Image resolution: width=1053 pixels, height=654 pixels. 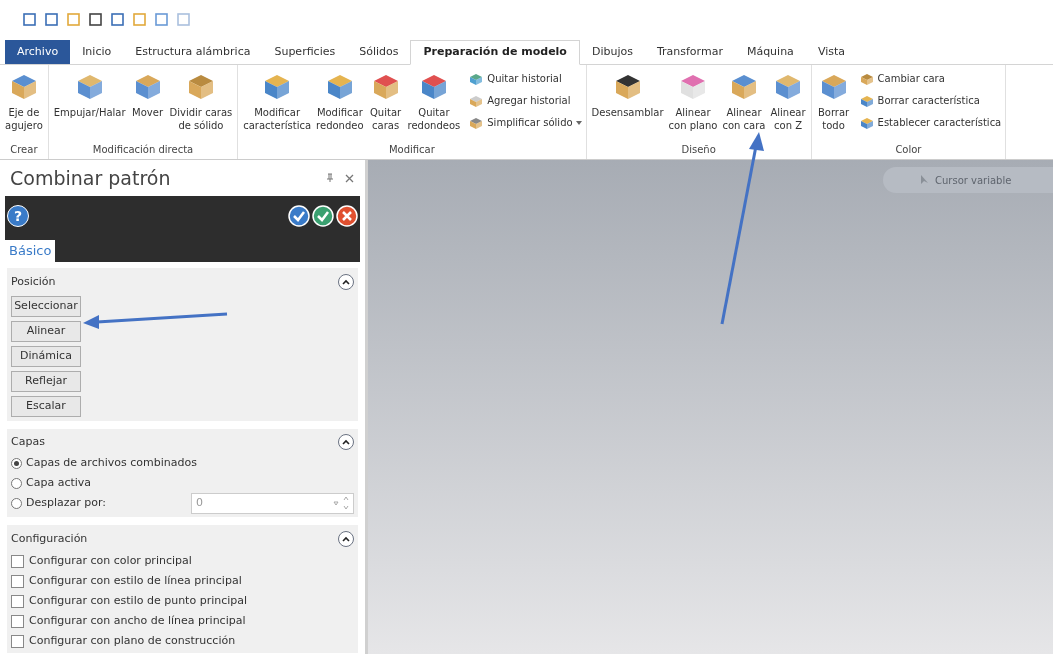 What do you see at coordinates (59, 482) in the screenshot?
I see `radio-label: Capa activa` at bounding box center [59, 482].